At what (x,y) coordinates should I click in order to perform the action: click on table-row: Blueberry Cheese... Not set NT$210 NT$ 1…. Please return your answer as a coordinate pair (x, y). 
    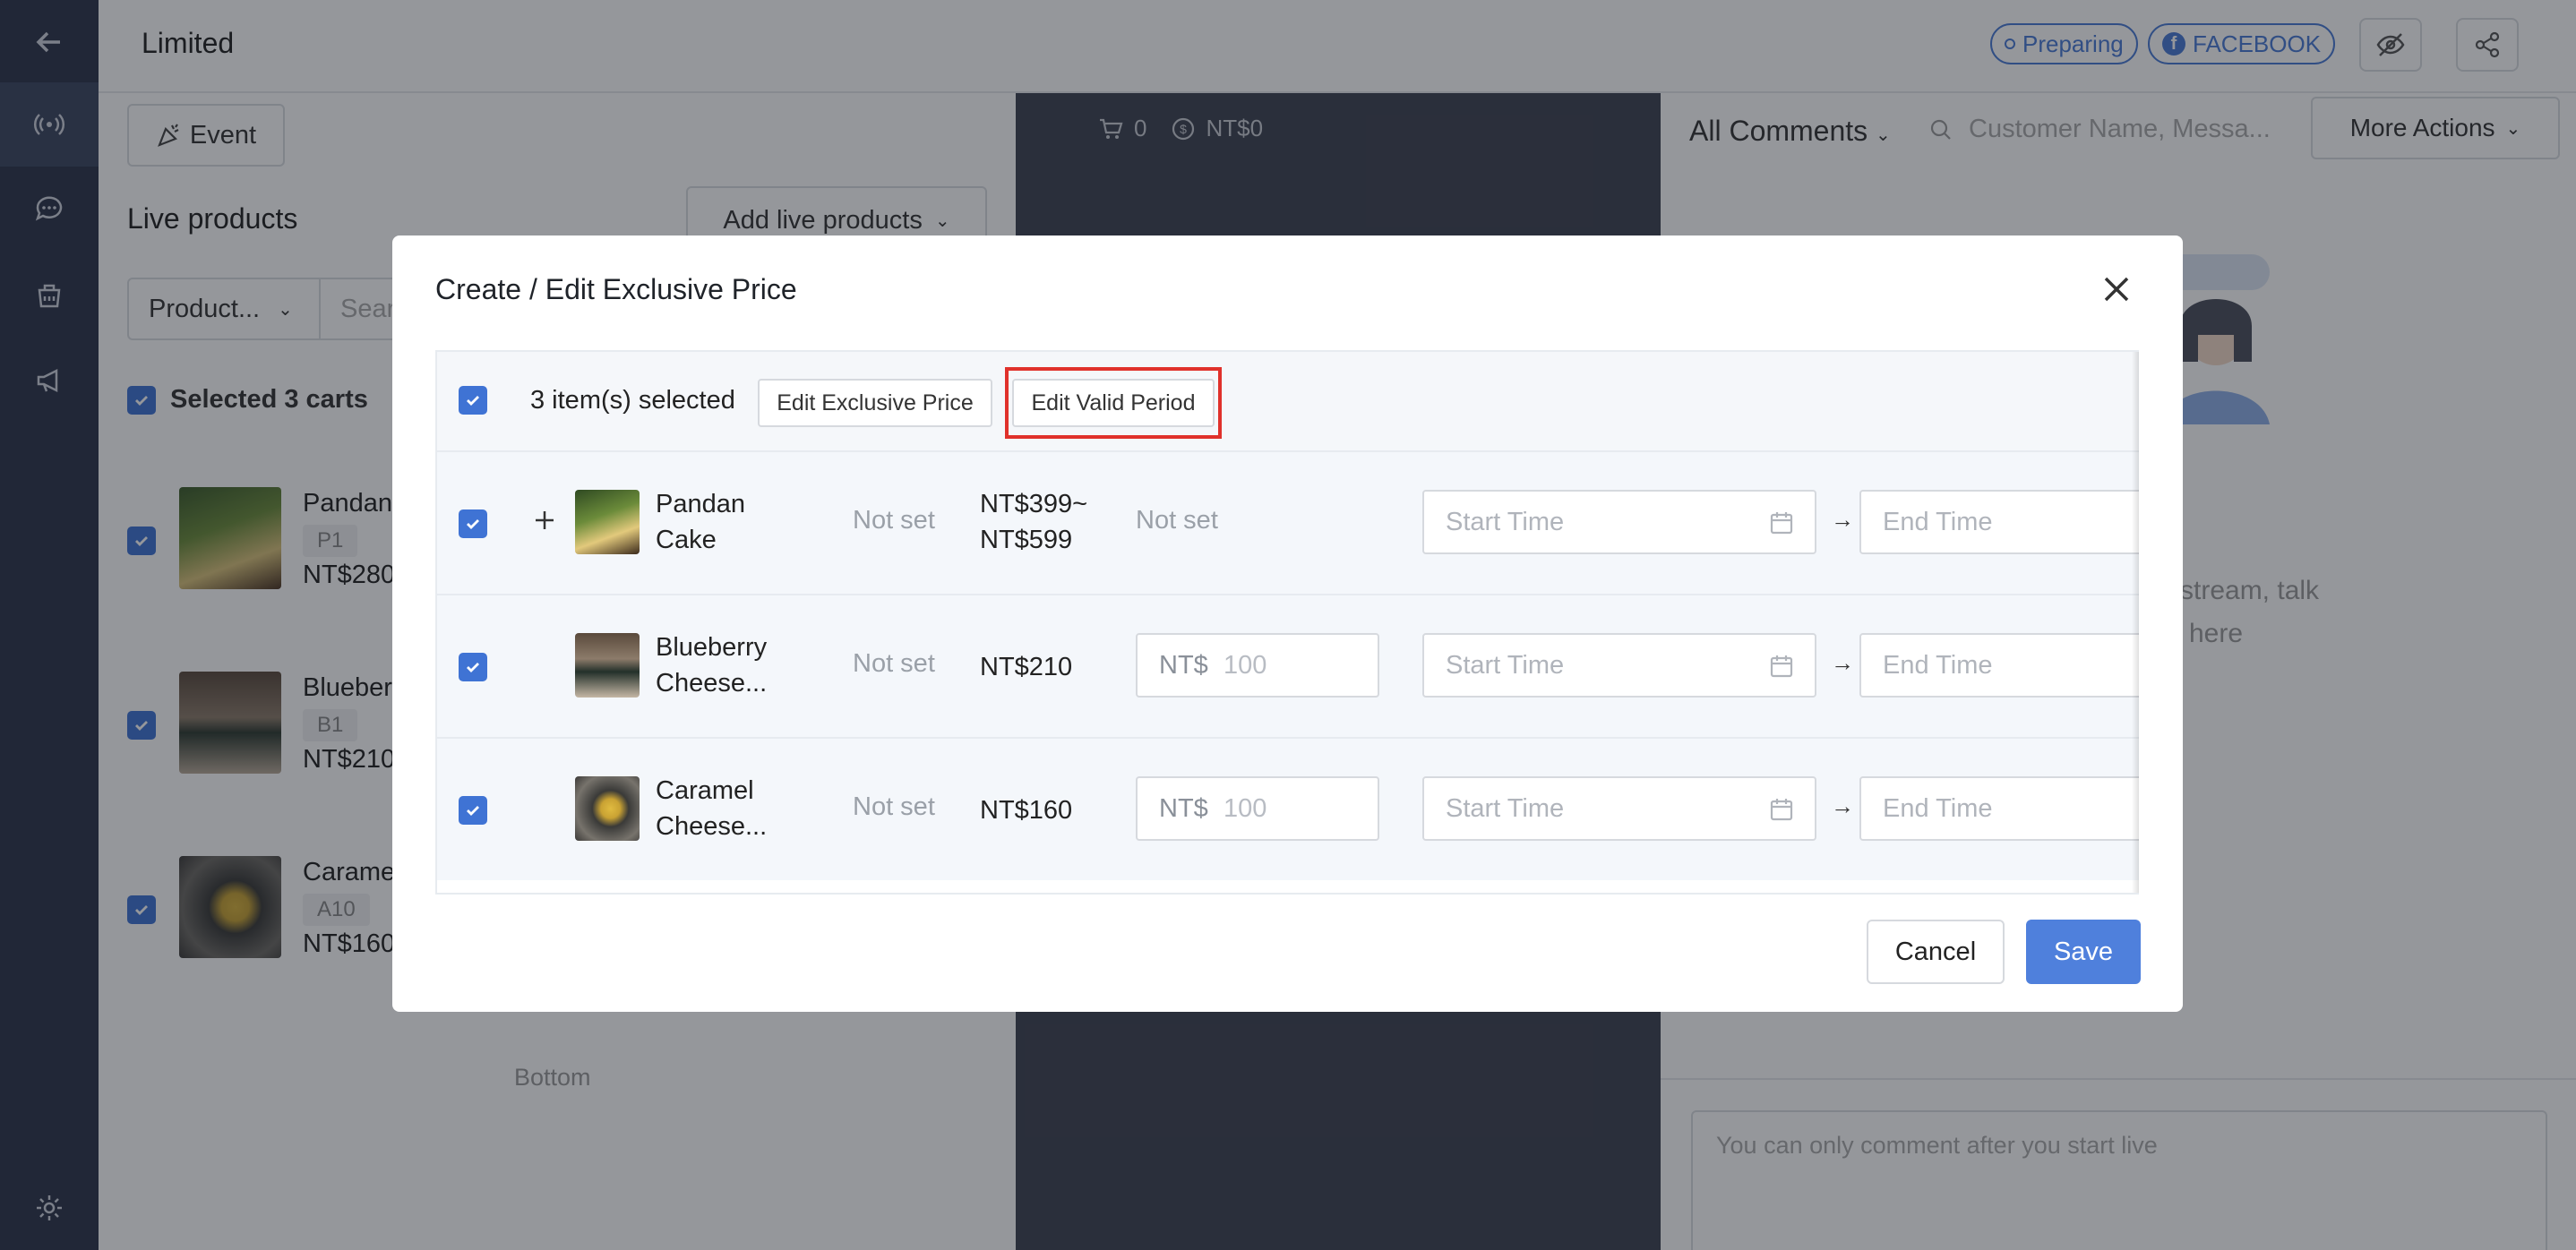
    Looking at the image, I should click on (1288, 665).